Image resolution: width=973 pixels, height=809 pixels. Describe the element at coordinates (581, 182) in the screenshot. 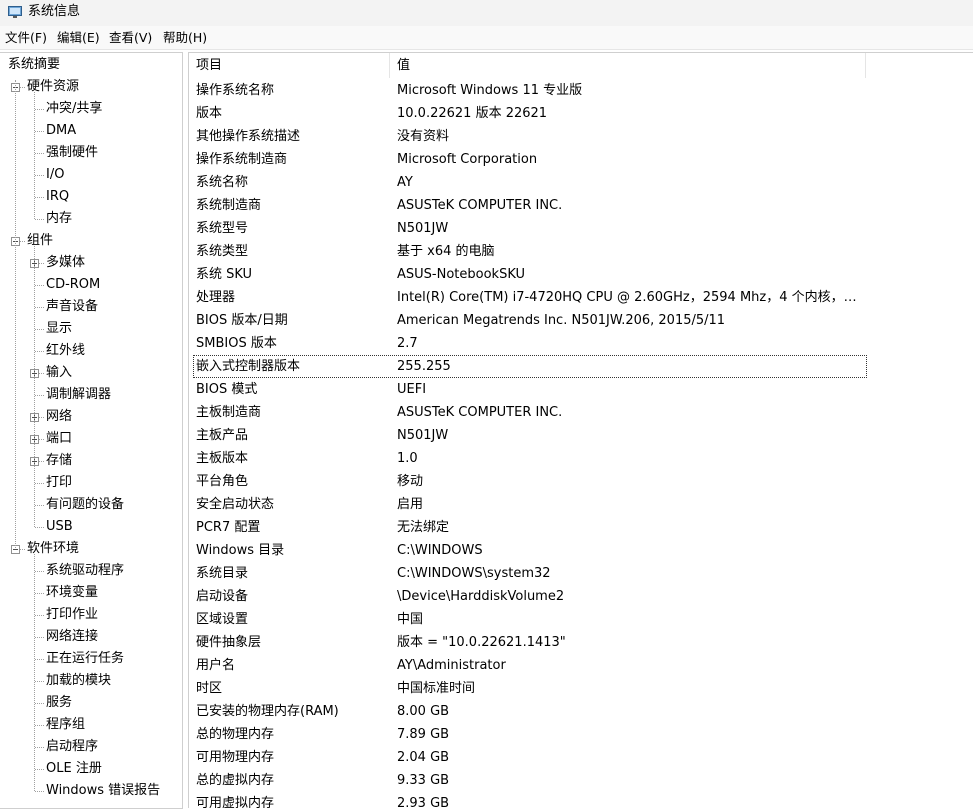

I see `list-row: 系统名称 AY` at that location.